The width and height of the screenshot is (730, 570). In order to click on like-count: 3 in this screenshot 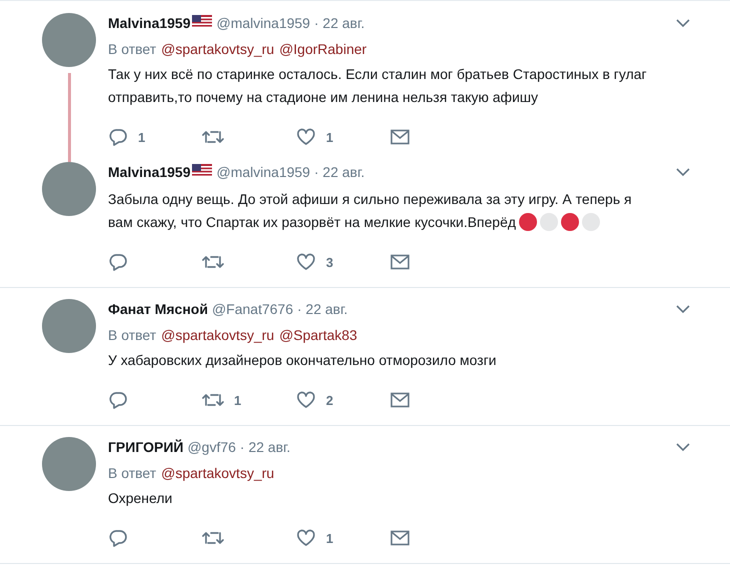, I will do `click(330, 262)`.